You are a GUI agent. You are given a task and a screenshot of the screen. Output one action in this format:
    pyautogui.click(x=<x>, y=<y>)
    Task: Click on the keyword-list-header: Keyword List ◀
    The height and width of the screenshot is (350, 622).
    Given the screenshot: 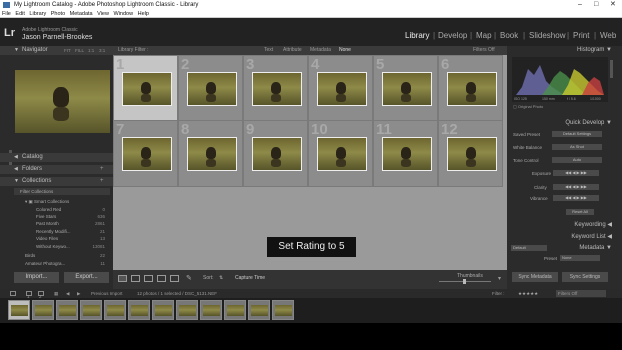 What is the action you would take?
    pyautogui.click(x=564, y=237)
    